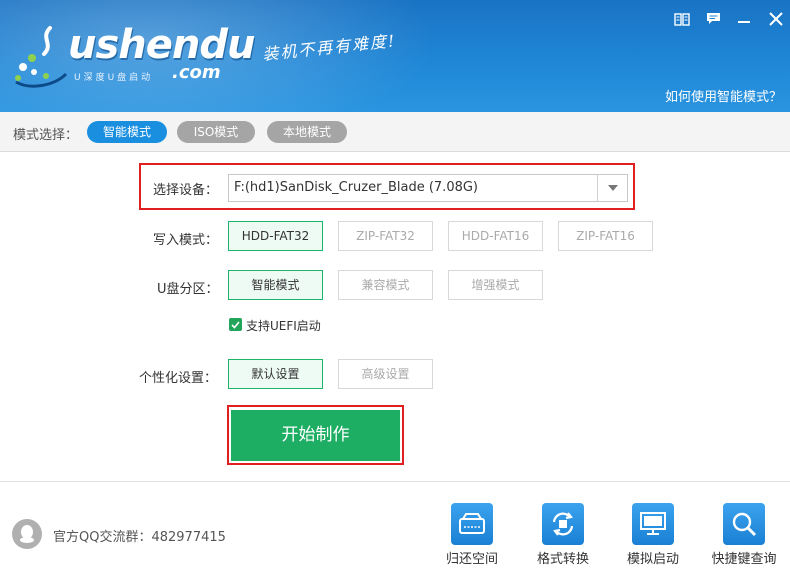 The height and width of the screenshot is (574, 790). Describe the element at coordinates (161, 45) in the screenshot. I see `logo-text: ushendu` at that location.